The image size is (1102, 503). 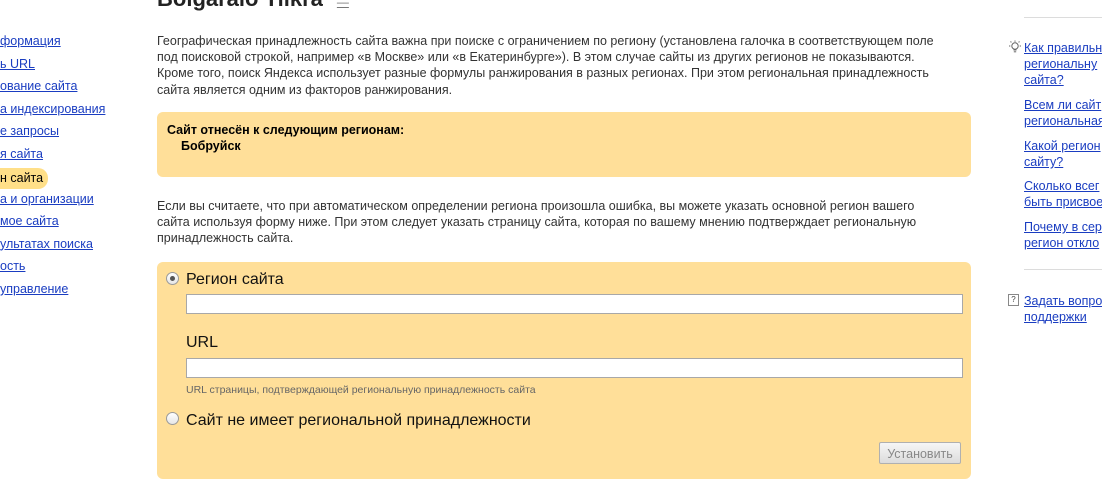 I want to click on assigned-region-value: Бобруйск, so click(x=211, y=146).